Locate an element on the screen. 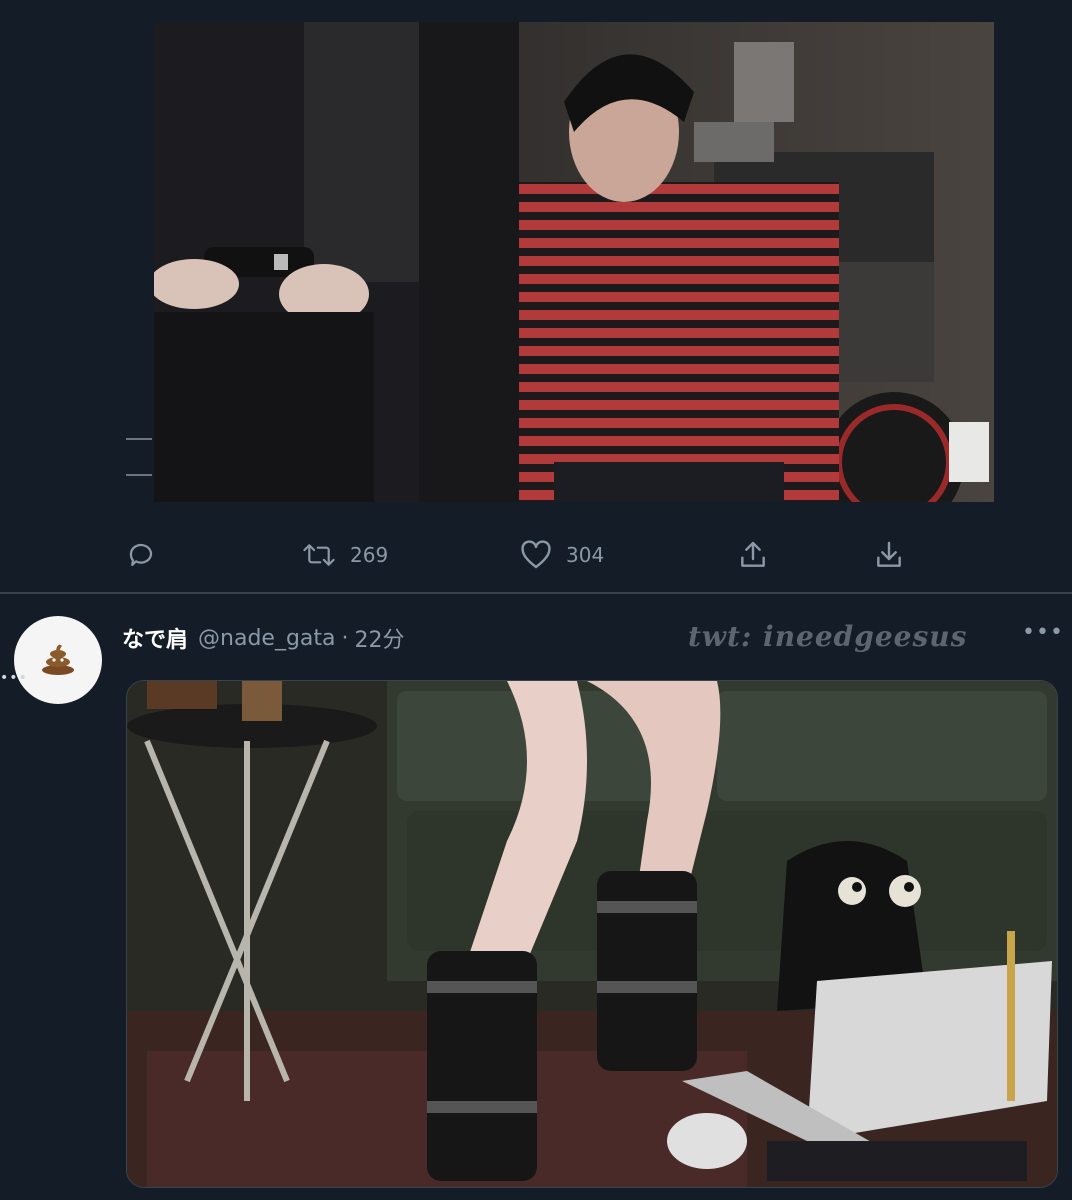  watermark: twt: ineedgeesus is located at coordinates (828, 636).